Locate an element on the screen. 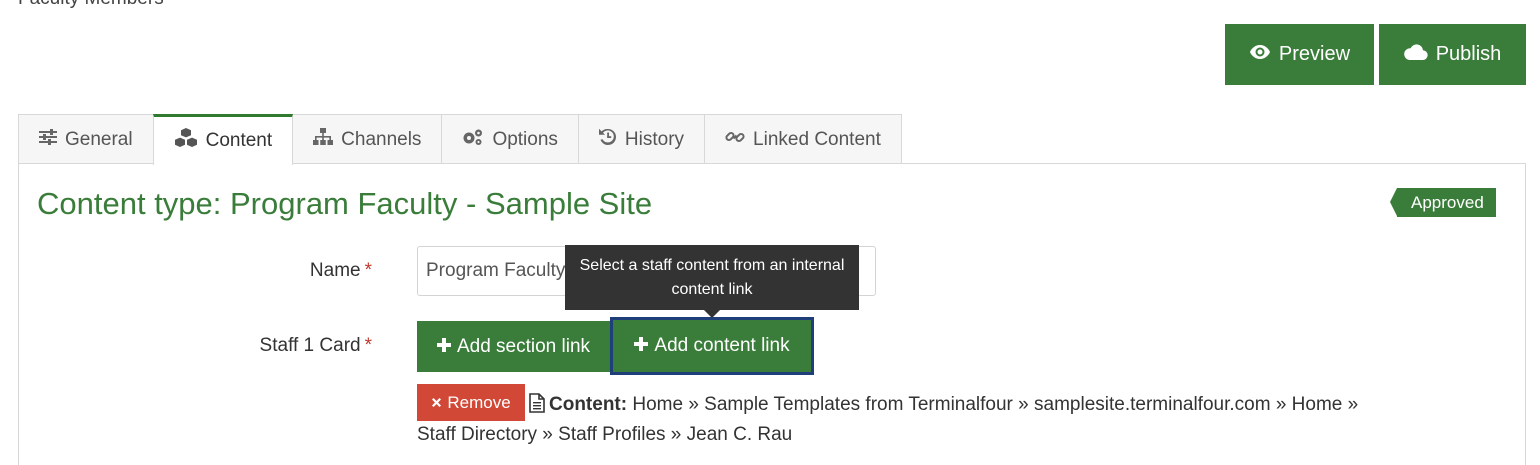  tab-linked-content: Linked Content is located at coordinates (803, 139).